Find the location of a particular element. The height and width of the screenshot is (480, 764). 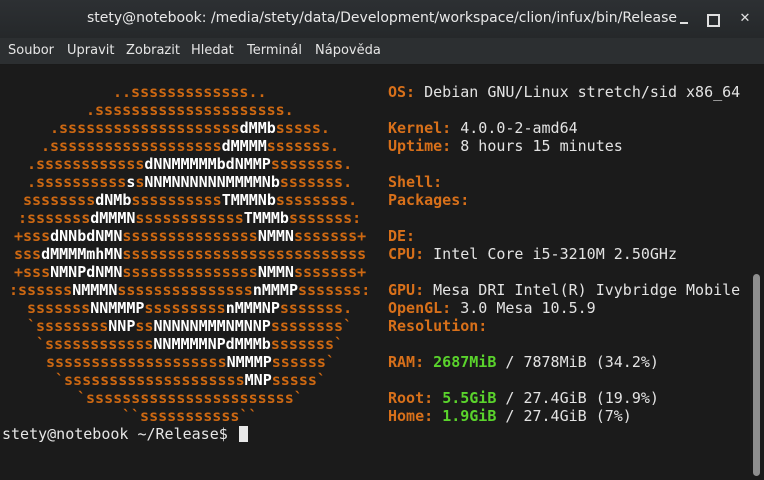

logo-highlight: dNMb is located at coordinates (113, 200).